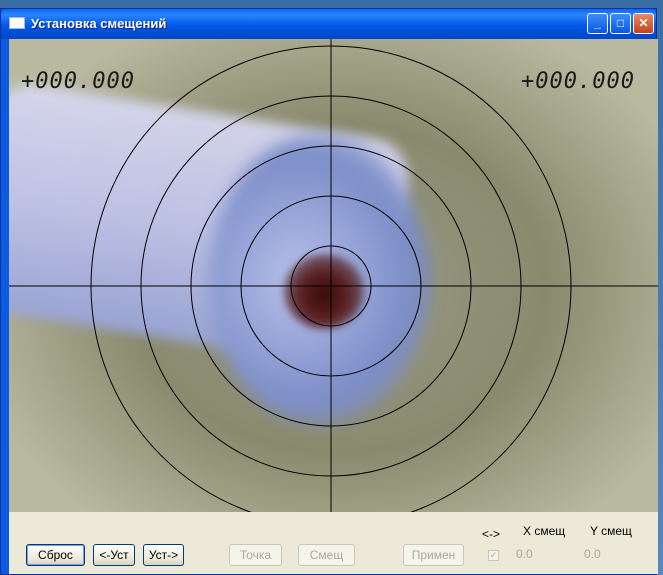  Describe the element at coordinates (163, 555) in the screenshot. I see `right-set-button: Уст->` at that location.